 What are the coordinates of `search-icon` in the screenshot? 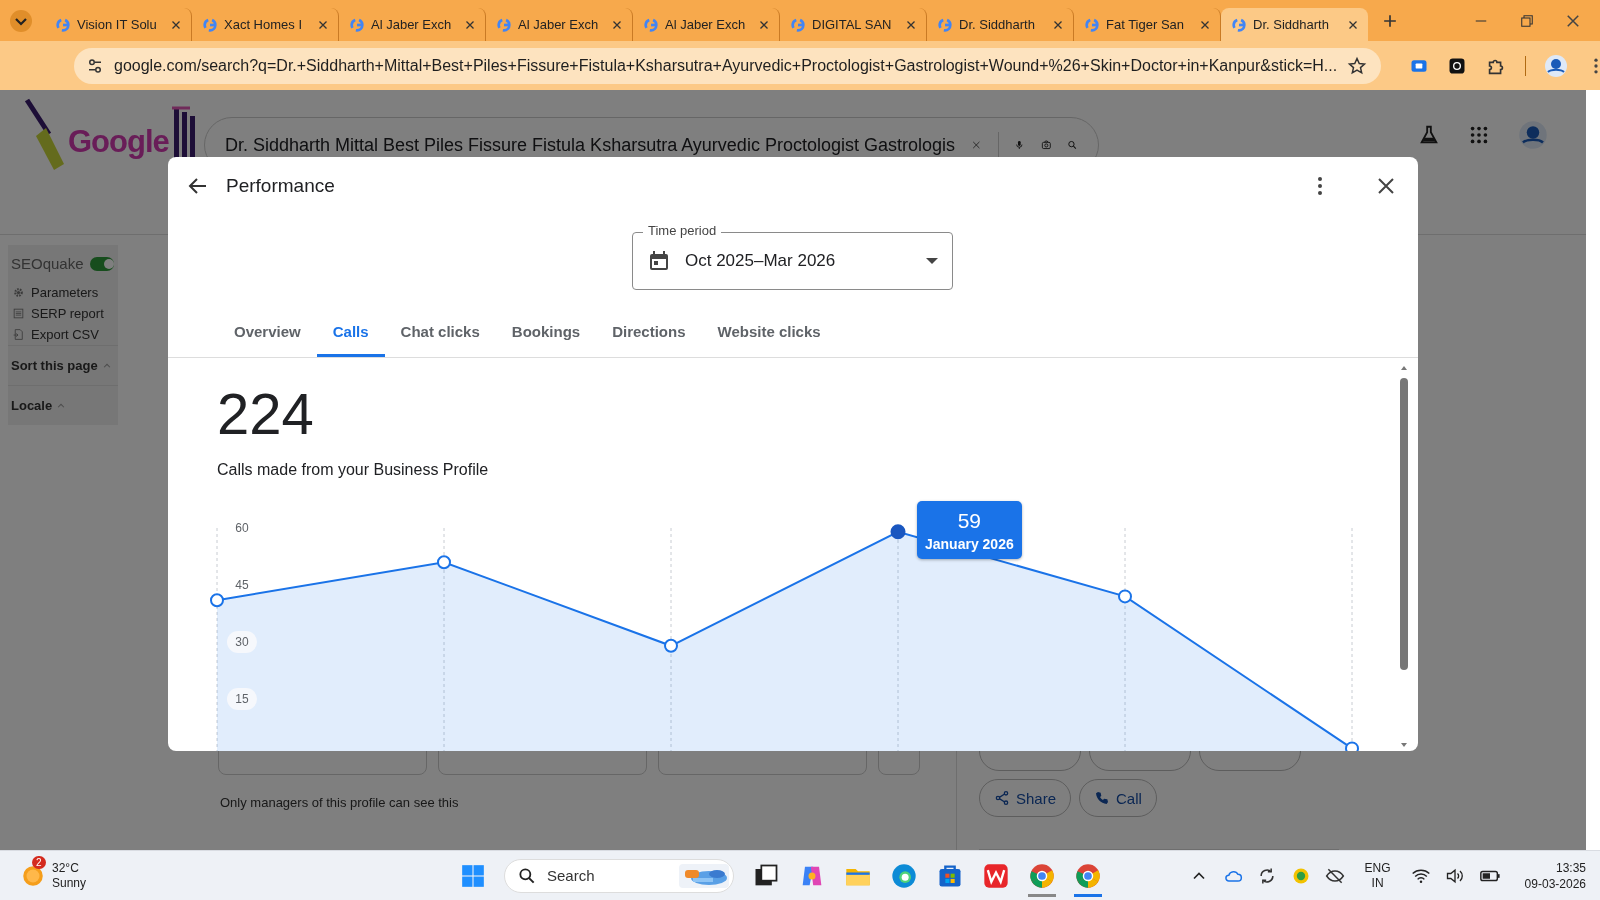 It's located at (527, 875).